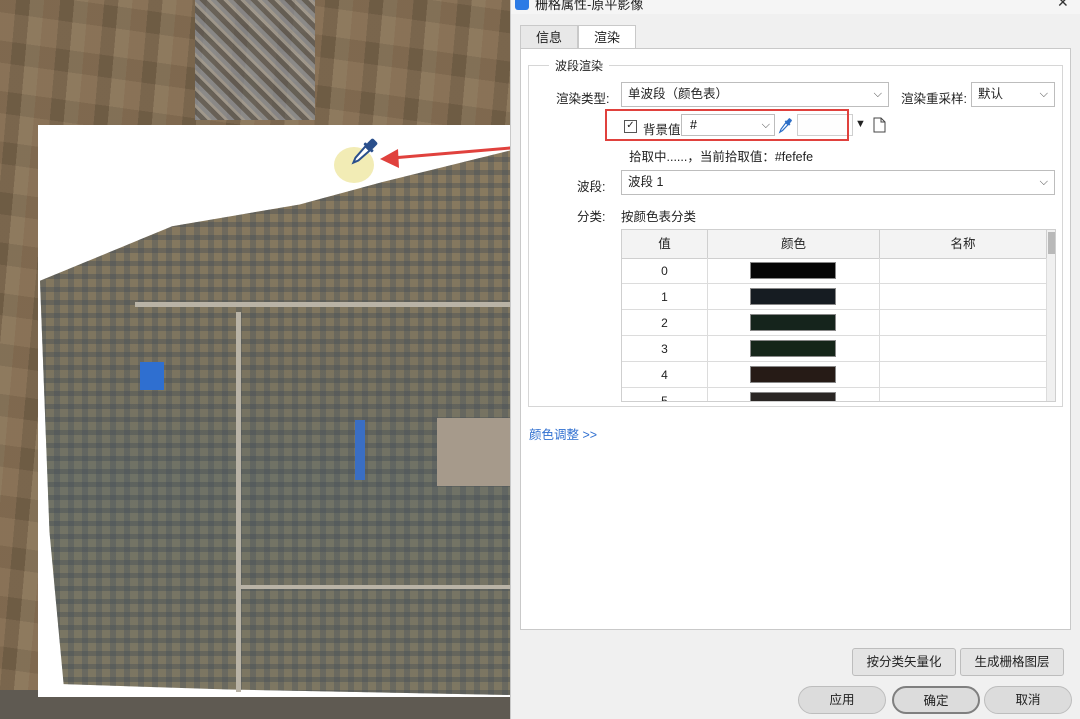 The image size is (1080, 719). I want to click on tab-render-label: 渲染, so click(606, 37).